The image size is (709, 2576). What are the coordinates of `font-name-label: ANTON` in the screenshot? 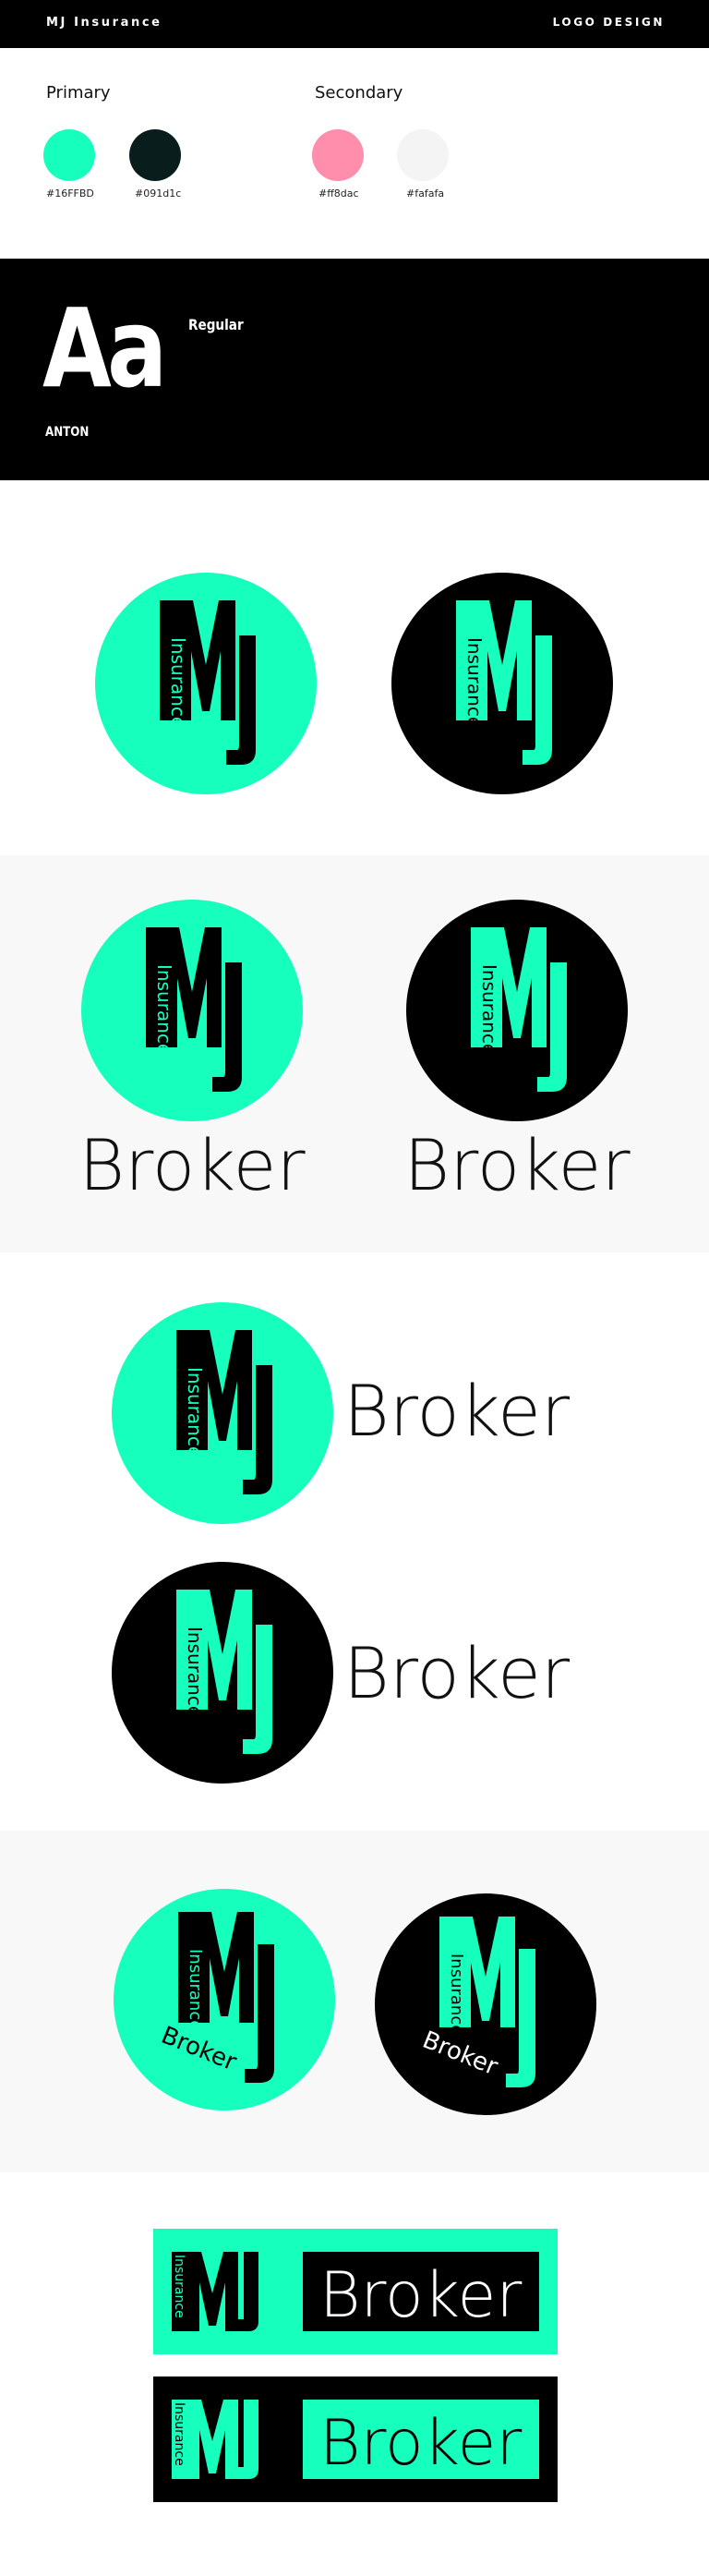 It's located at (67, 432).